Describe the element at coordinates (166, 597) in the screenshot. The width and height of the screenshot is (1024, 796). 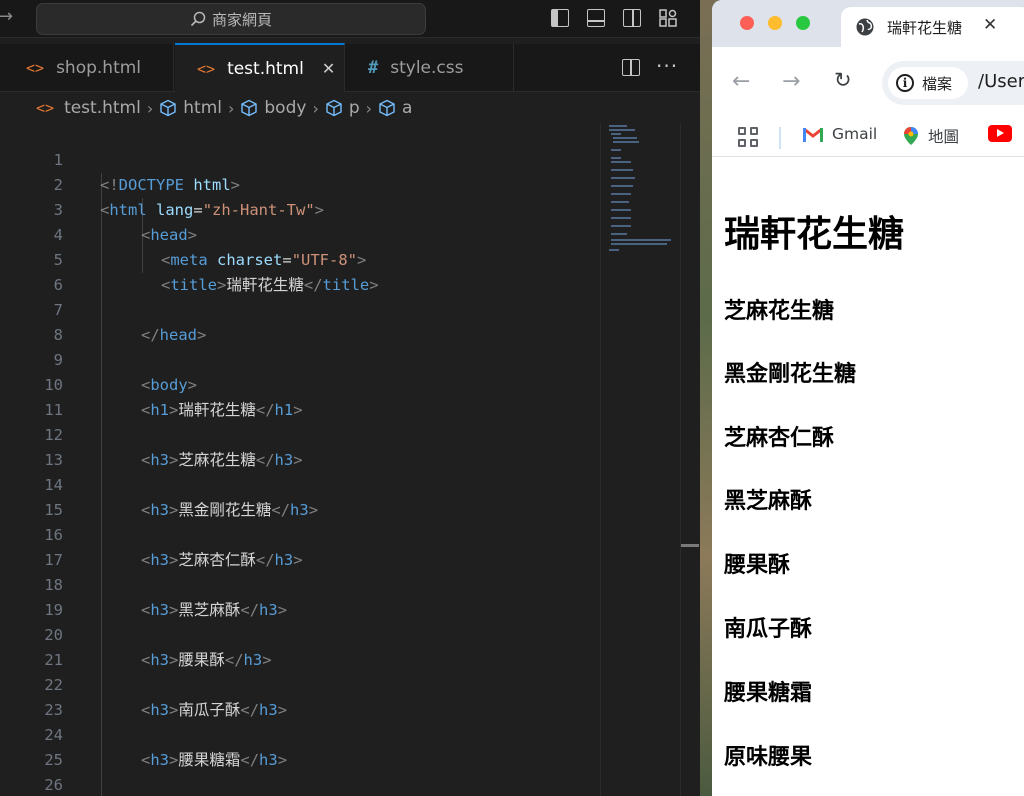
I see `code-line: 18 <h3>黑芝麻酥</h3>` at that location.